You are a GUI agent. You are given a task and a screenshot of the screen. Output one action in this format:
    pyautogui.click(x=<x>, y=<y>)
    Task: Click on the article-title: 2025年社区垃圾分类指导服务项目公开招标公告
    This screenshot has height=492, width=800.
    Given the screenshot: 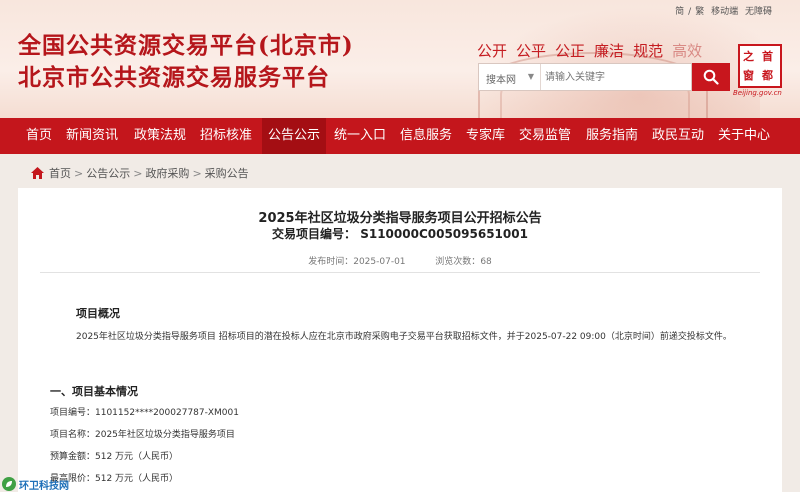 What is the action you would take?
    pyautogui.click(x=400, y=218)
    